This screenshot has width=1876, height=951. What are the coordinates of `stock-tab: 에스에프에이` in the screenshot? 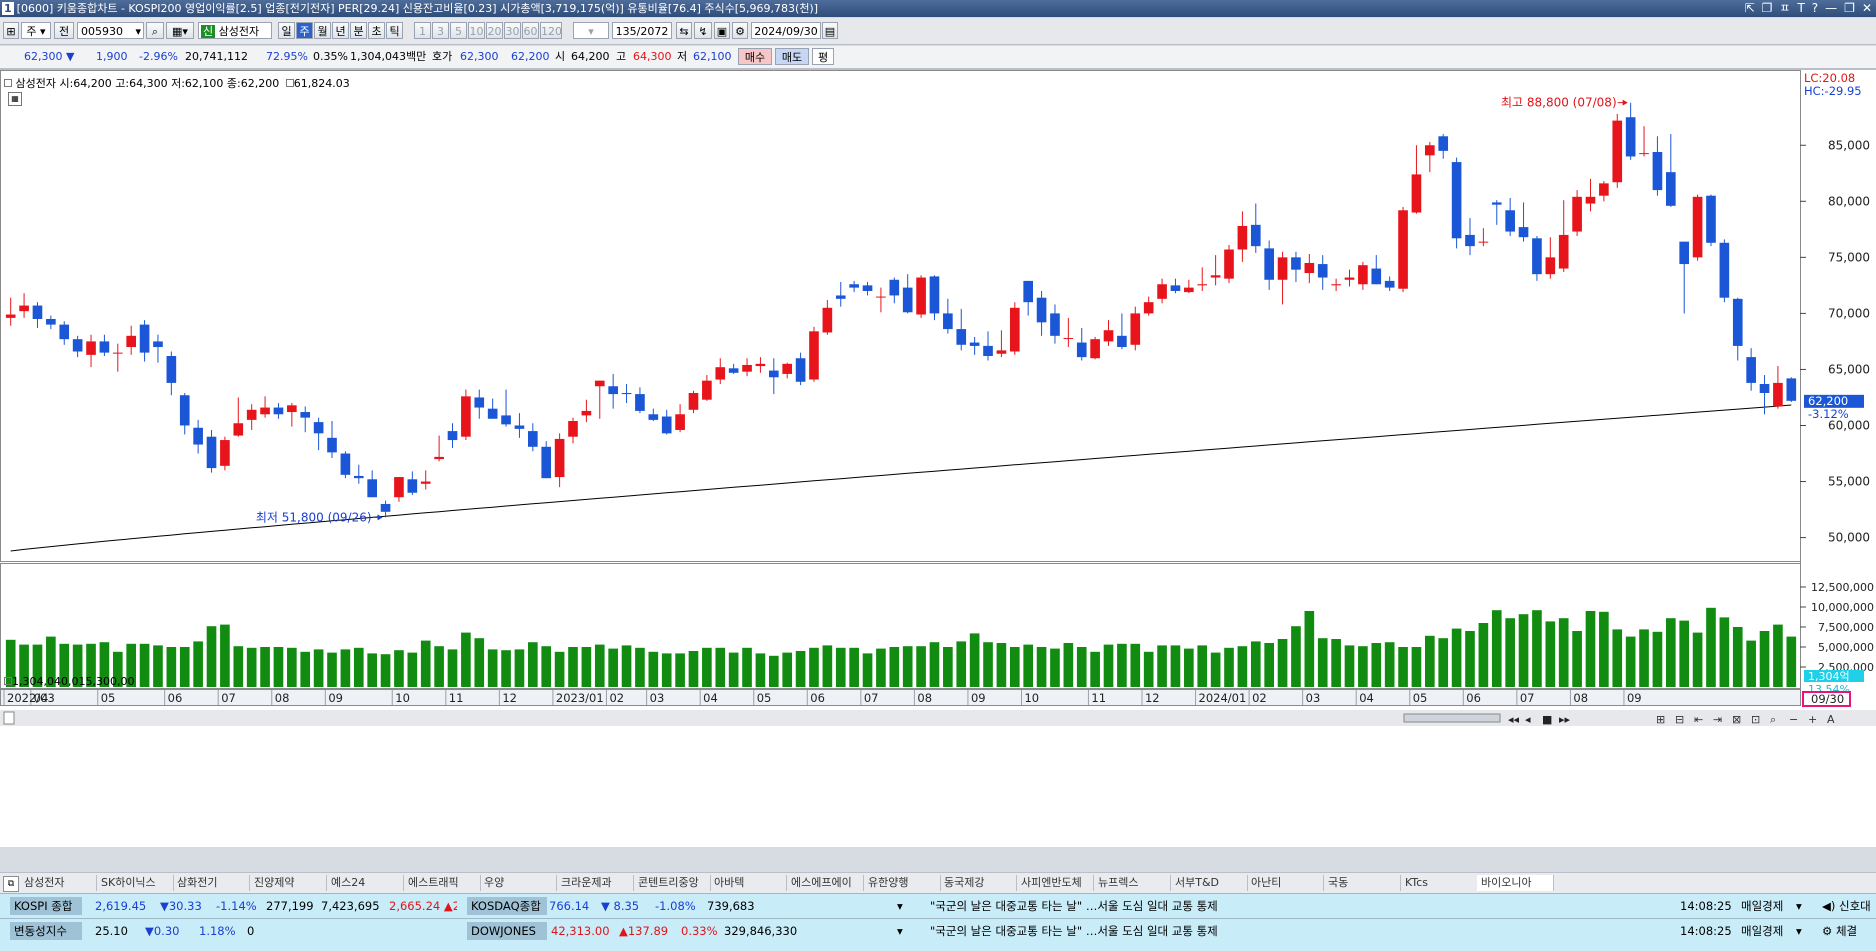 It's located at (825, 883).